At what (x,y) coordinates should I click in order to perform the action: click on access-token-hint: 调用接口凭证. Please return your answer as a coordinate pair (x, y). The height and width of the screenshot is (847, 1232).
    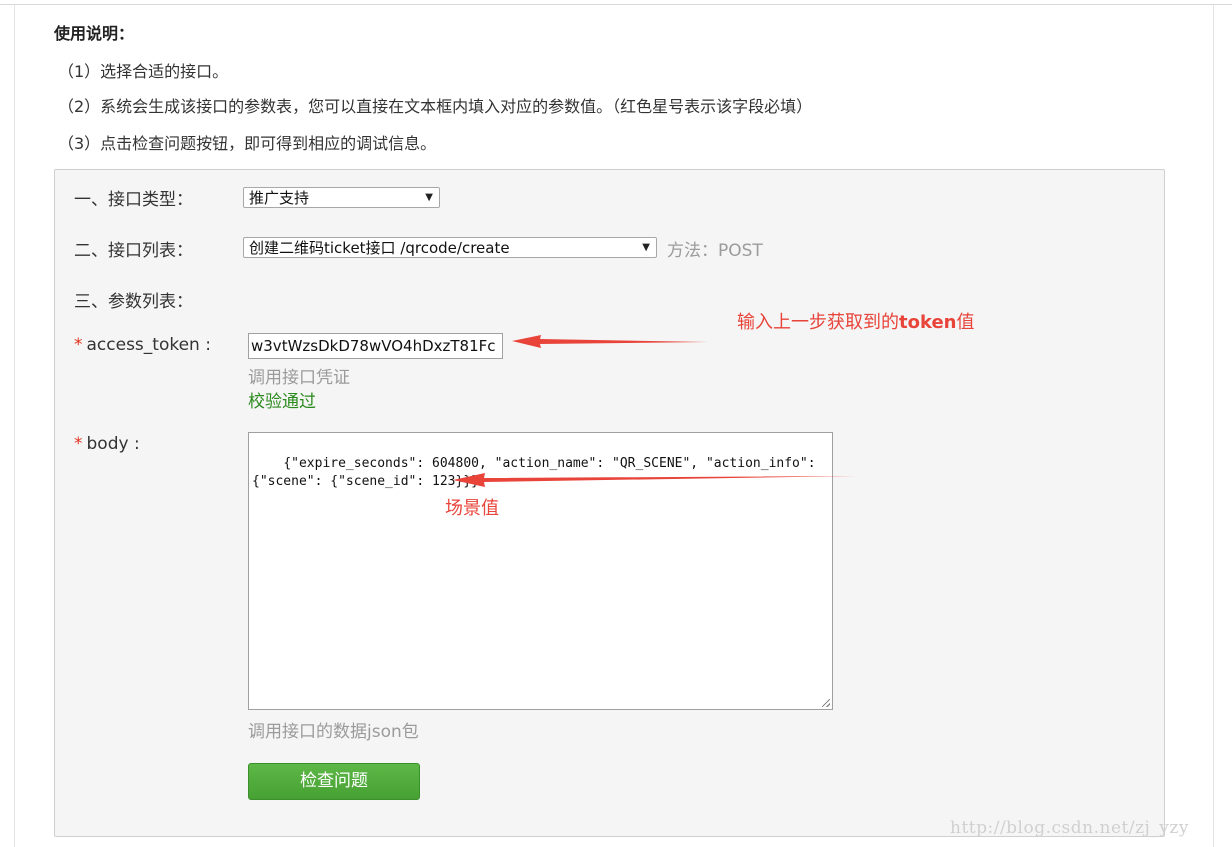
    Looking at the image, I should click on (299, 378).